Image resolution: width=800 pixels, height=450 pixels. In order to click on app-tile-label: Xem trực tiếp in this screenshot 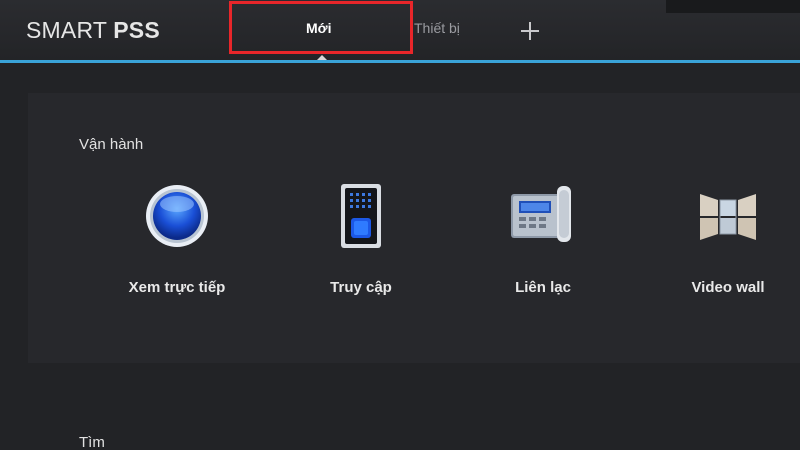, I will do `click(177, 287)`.